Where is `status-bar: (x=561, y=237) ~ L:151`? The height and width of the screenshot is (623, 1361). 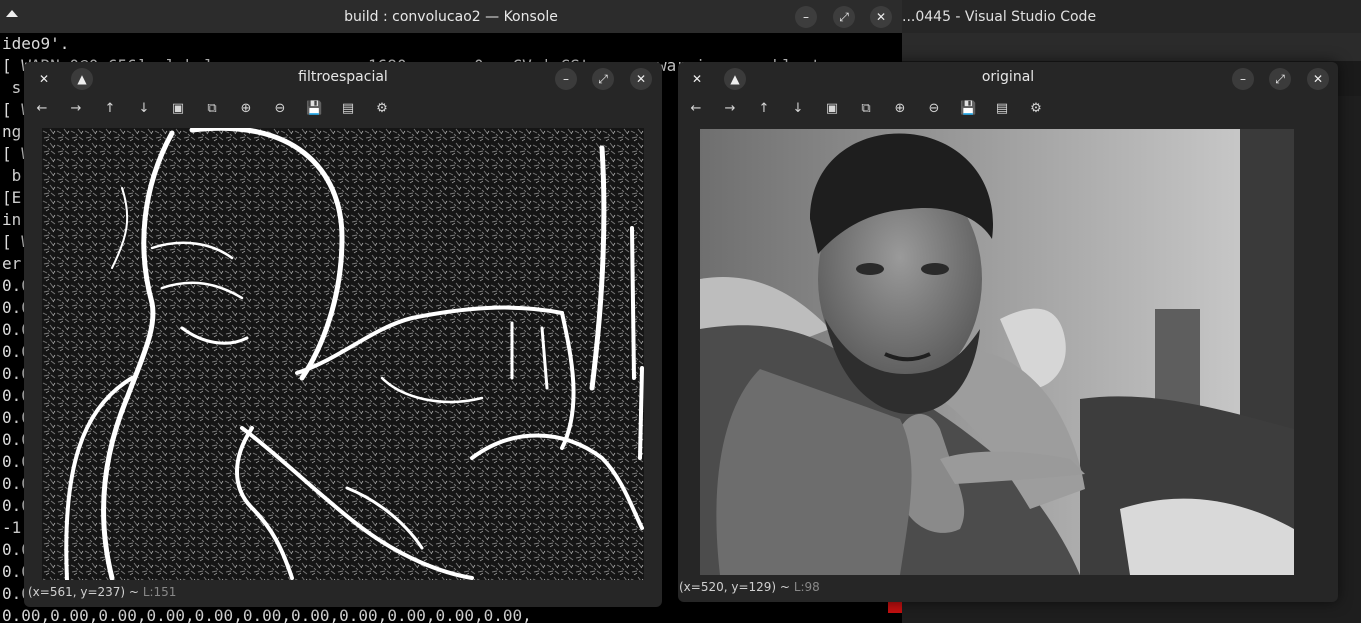 status-bar: (x=561, y=237) ~ L:151 is located at coordinates (102, 592).